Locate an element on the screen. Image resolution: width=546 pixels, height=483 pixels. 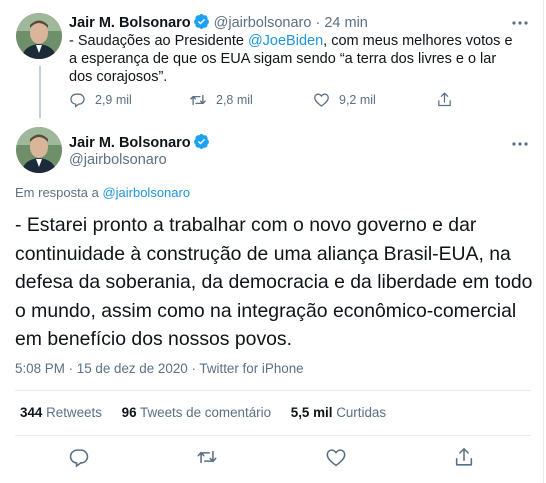
comments-count: 96 is located at coordinates (129, 412).